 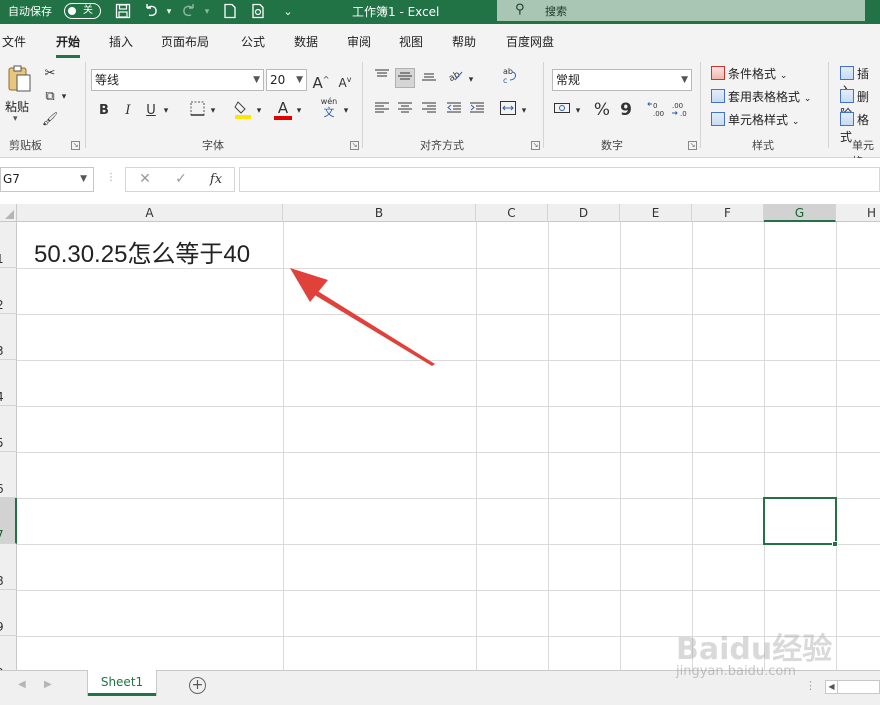 What do you see at coordinates (50, 74) in the screenshot?
I see `cut-icon: ✂` at bounding box center [50, 74].